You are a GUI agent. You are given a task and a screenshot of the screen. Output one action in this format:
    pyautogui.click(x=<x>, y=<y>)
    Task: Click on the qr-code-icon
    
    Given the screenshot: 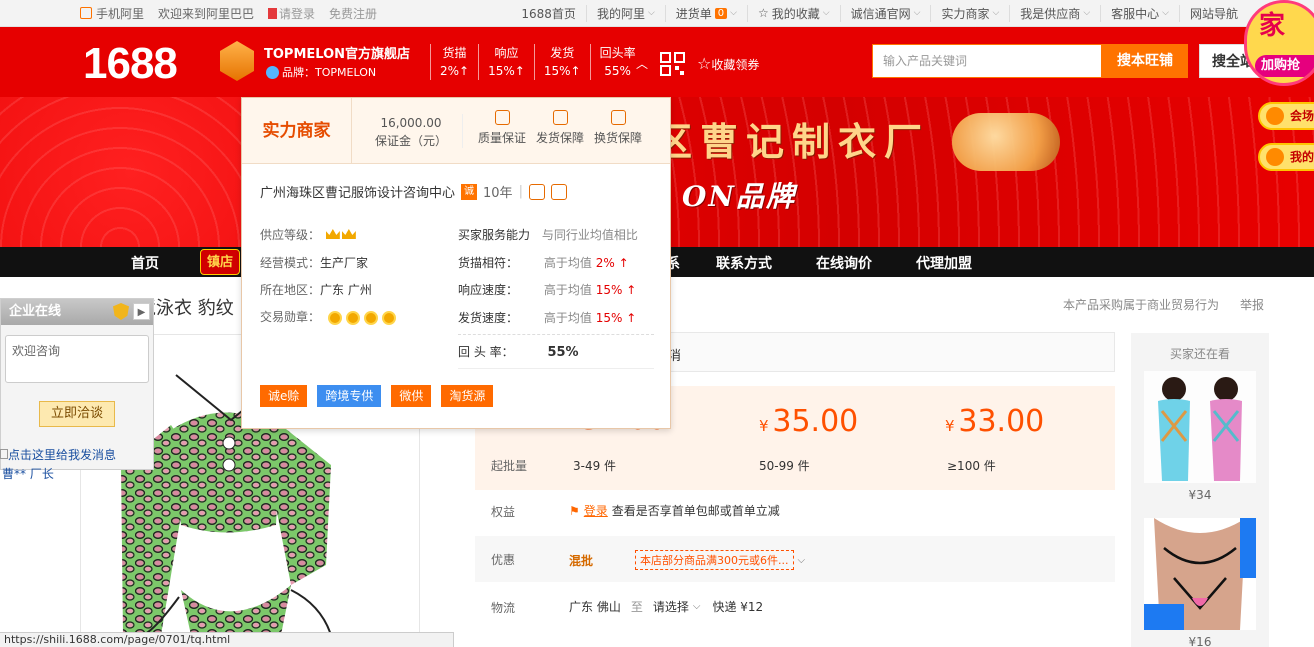 What is the action you would take?
    pyautogui.click(x=673, y=64)
    